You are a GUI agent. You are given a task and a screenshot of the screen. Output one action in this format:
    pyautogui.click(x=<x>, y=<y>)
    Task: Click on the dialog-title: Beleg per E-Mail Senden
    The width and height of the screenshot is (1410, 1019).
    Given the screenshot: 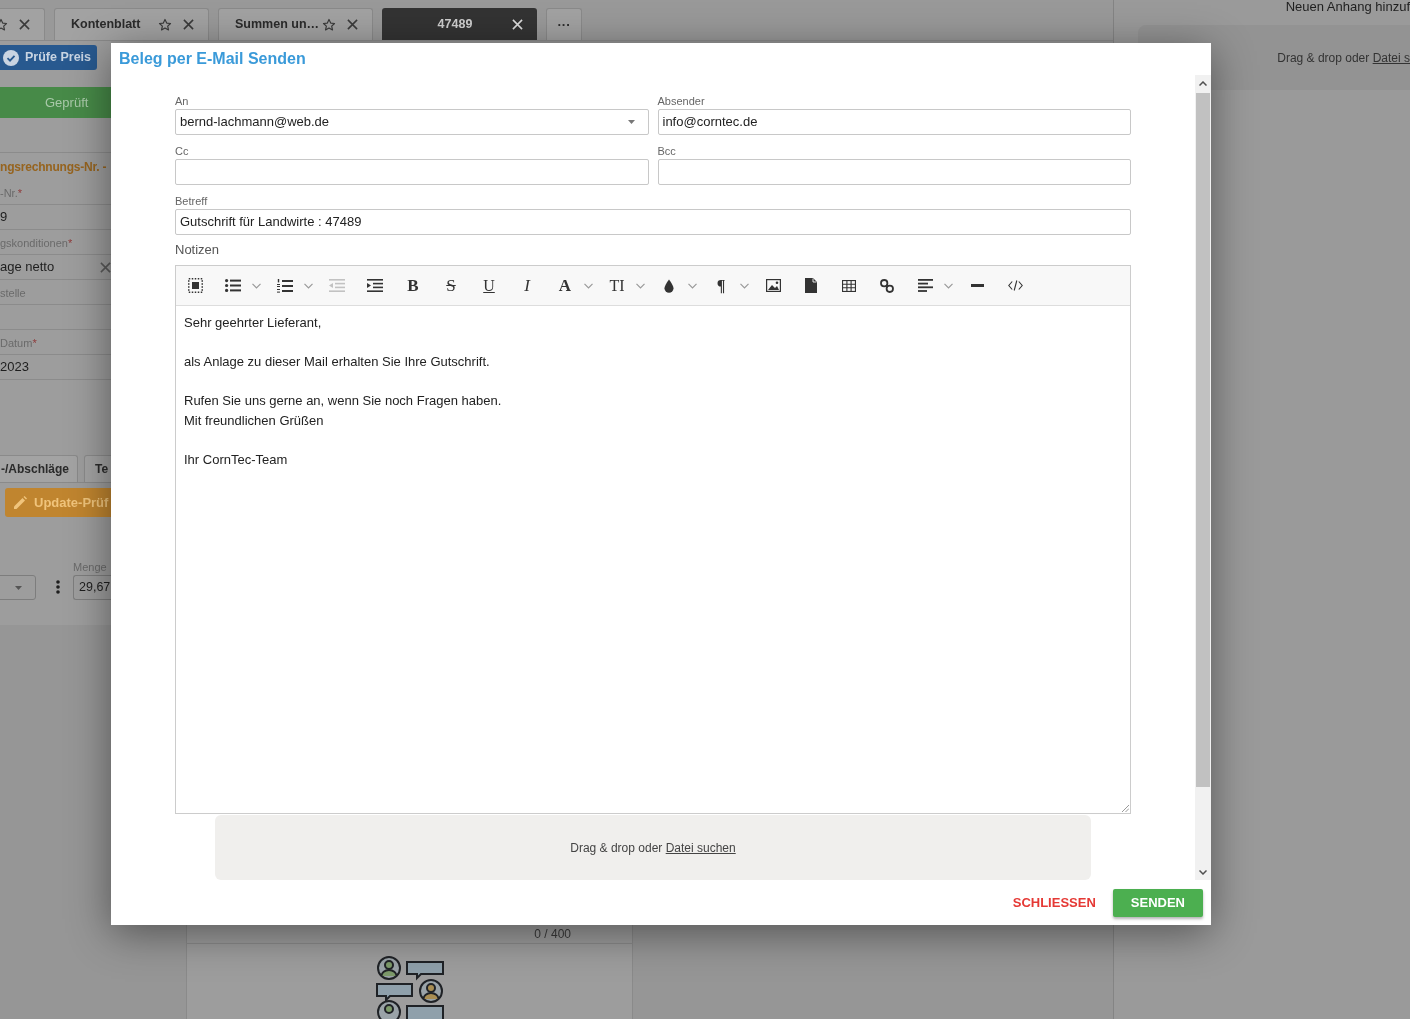 What is the action you would take?
    pyautogui.click(x=212, y=59)
    